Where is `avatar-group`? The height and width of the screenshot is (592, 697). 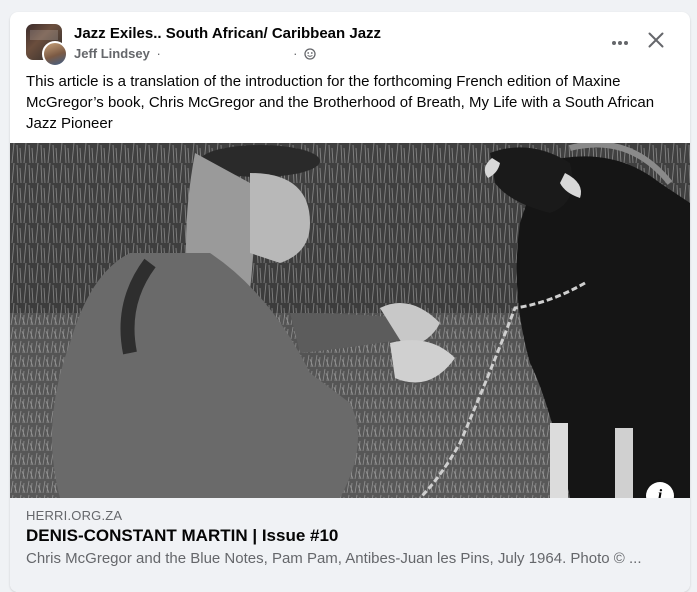 avatar-group is located at coordinates (47, 45).